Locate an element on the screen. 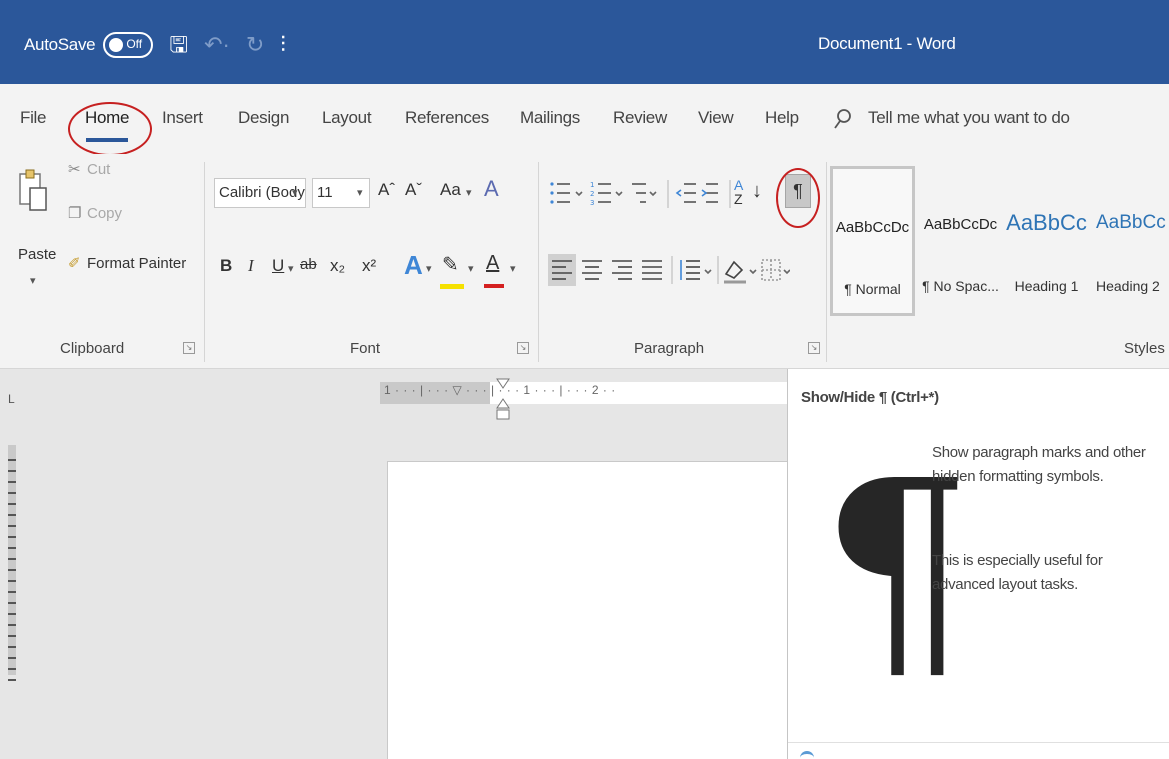 Image resolution: width=1169 pixels, height=759 pixels. justify-icon is located at coordinates (652, 270).